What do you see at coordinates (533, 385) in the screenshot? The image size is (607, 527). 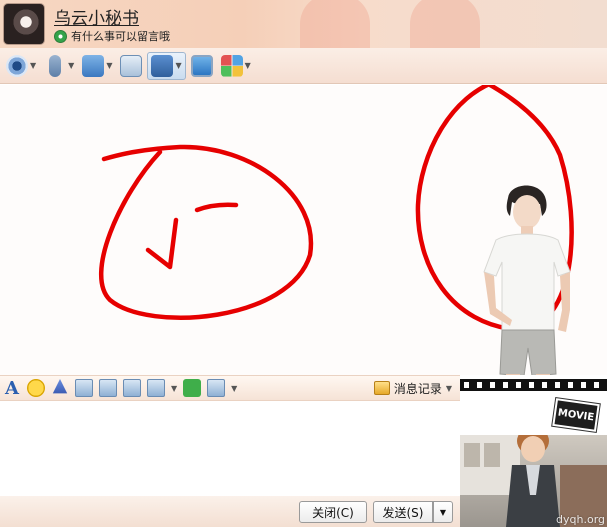 I see `film-strip-decoration` at bounding box center [533, 385].